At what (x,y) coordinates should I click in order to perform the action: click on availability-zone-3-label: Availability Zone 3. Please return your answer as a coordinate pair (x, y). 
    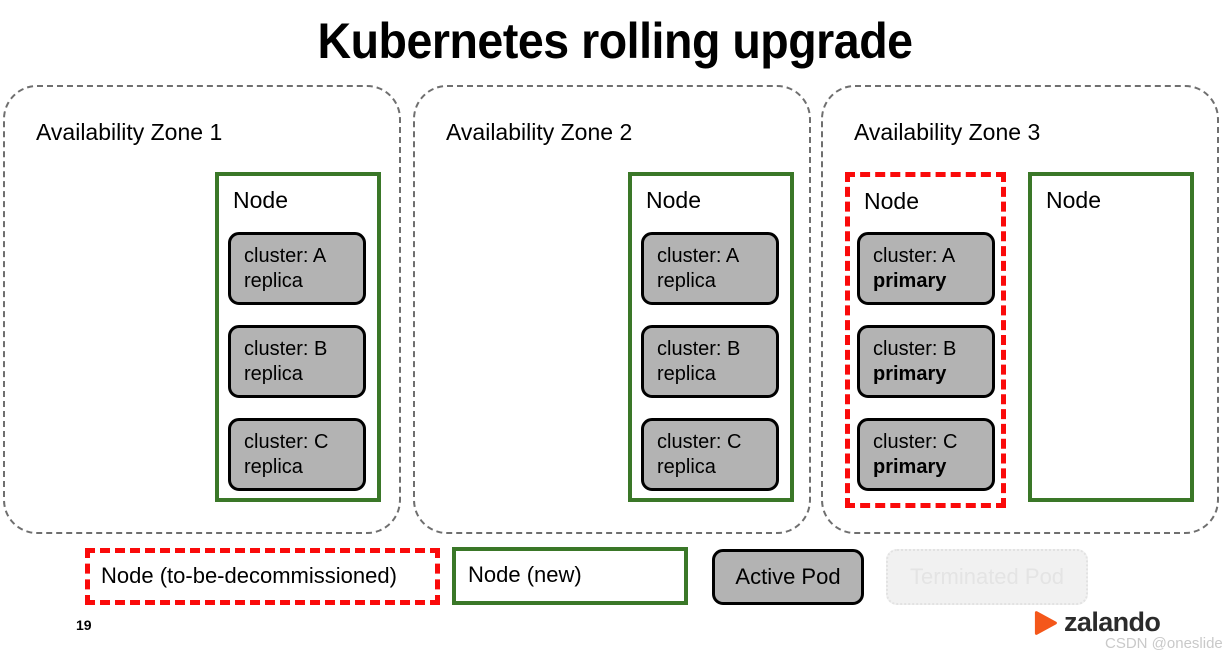
    Looking at the image, I should click on (947, 132).